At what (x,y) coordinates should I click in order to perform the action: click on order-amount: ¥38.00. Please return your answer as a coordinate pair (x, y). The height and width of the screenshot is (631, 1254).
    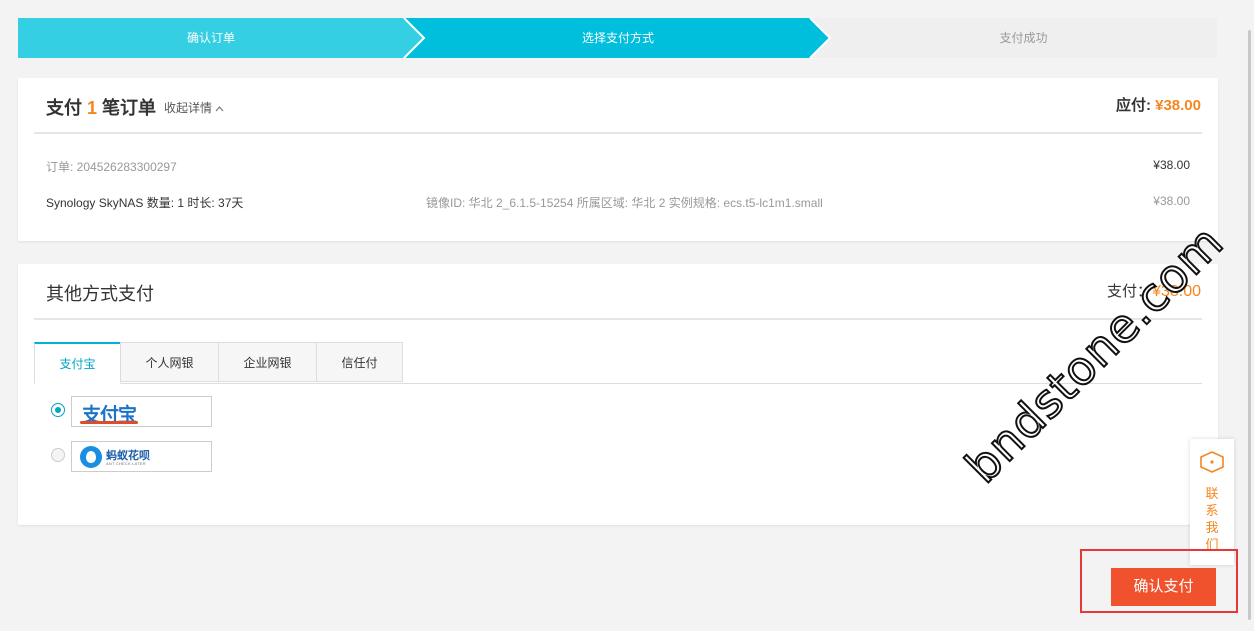
    Looking at the image, I should click on (1171, 165).